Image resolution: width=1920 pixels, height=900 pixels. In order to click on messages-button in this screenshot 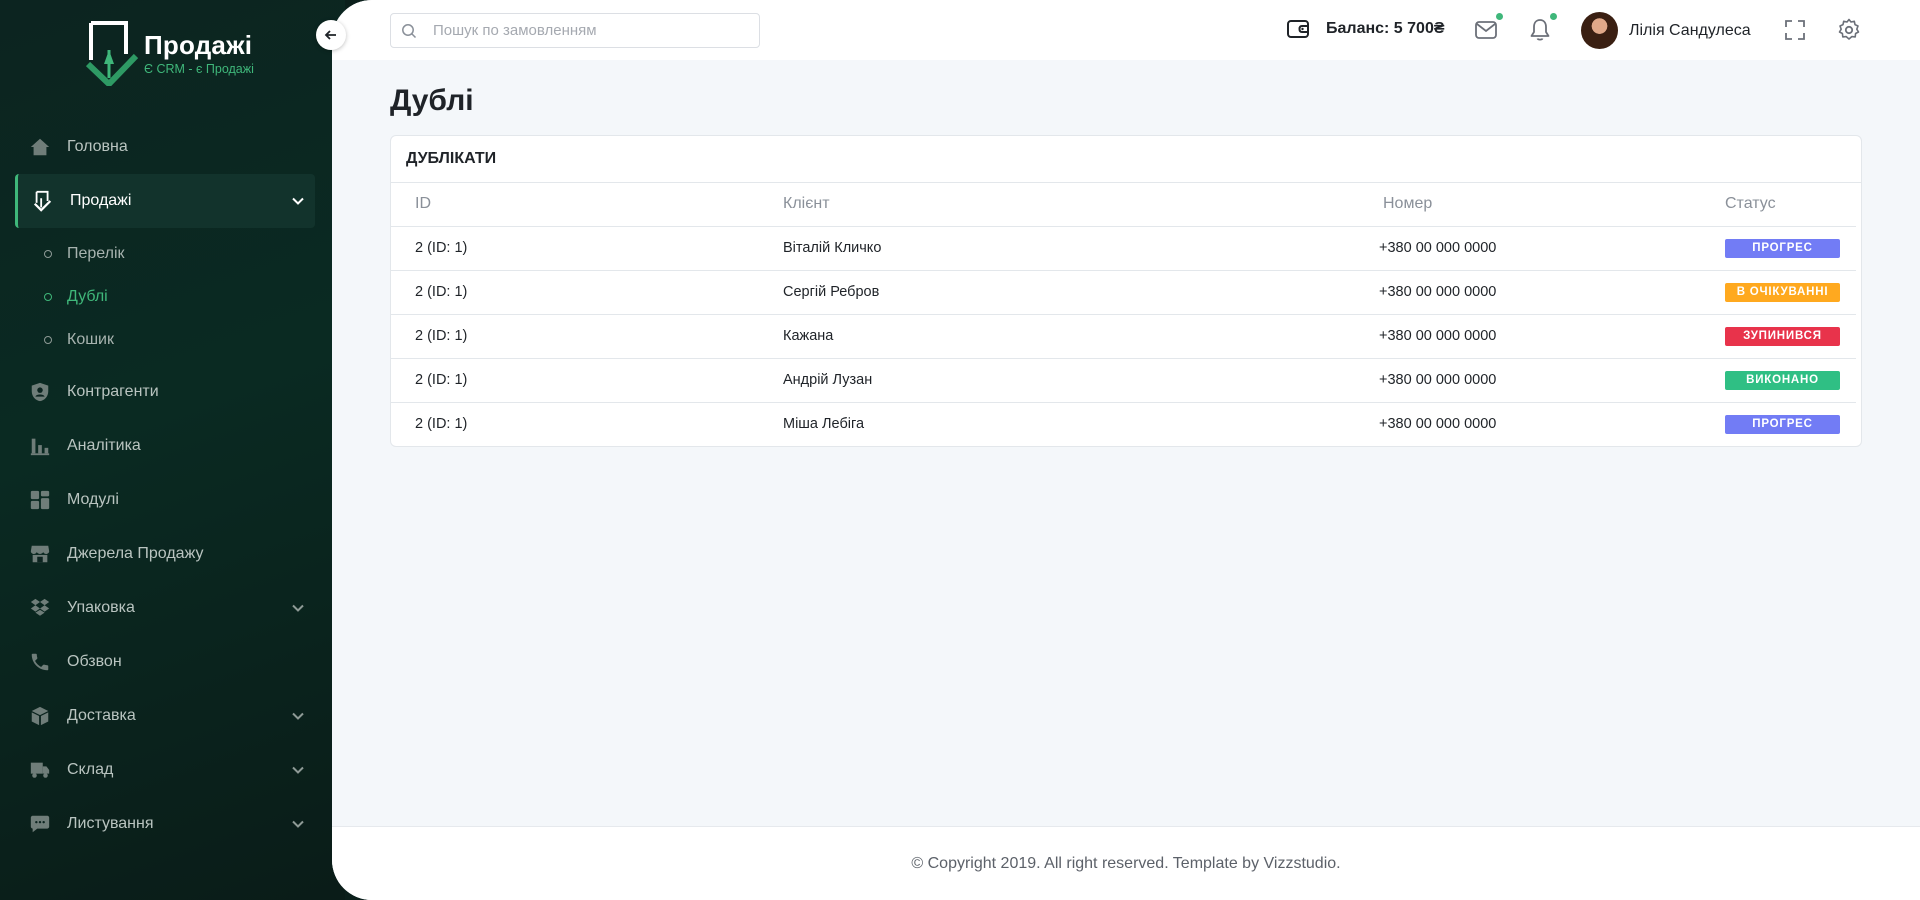, I will do `click(1488, 28)`.